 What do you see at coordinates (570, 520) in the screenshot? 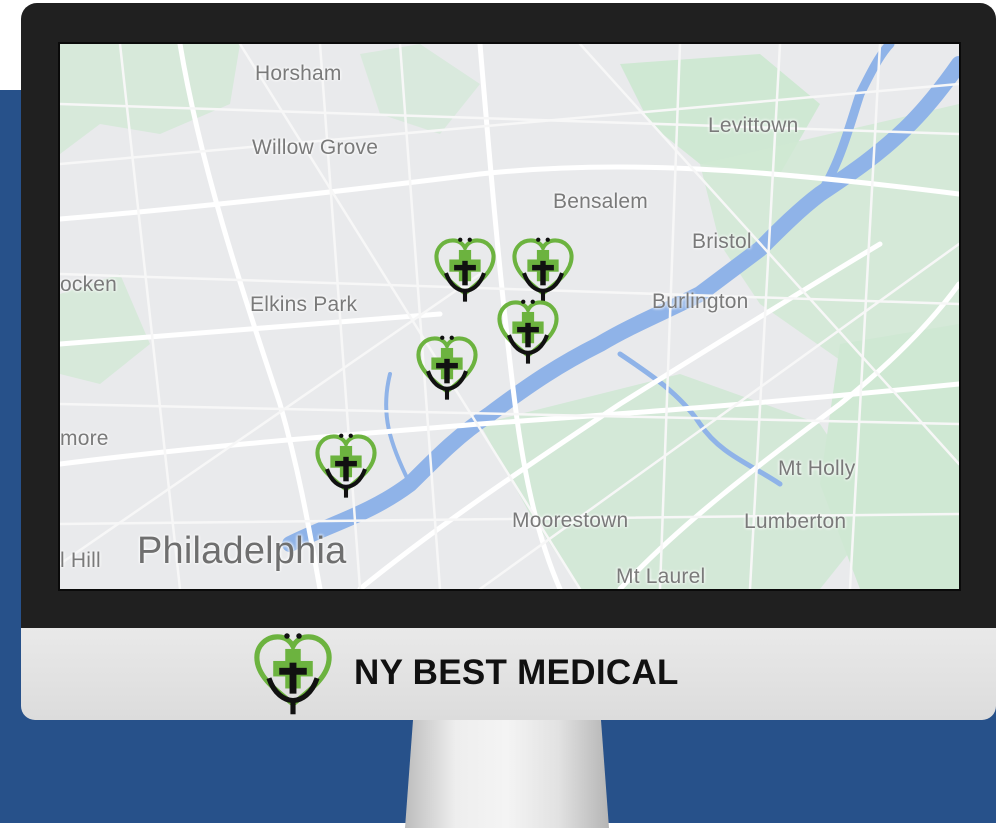
I see `place-label-moorestown: Moorestown` at bounding box center [570, 520].